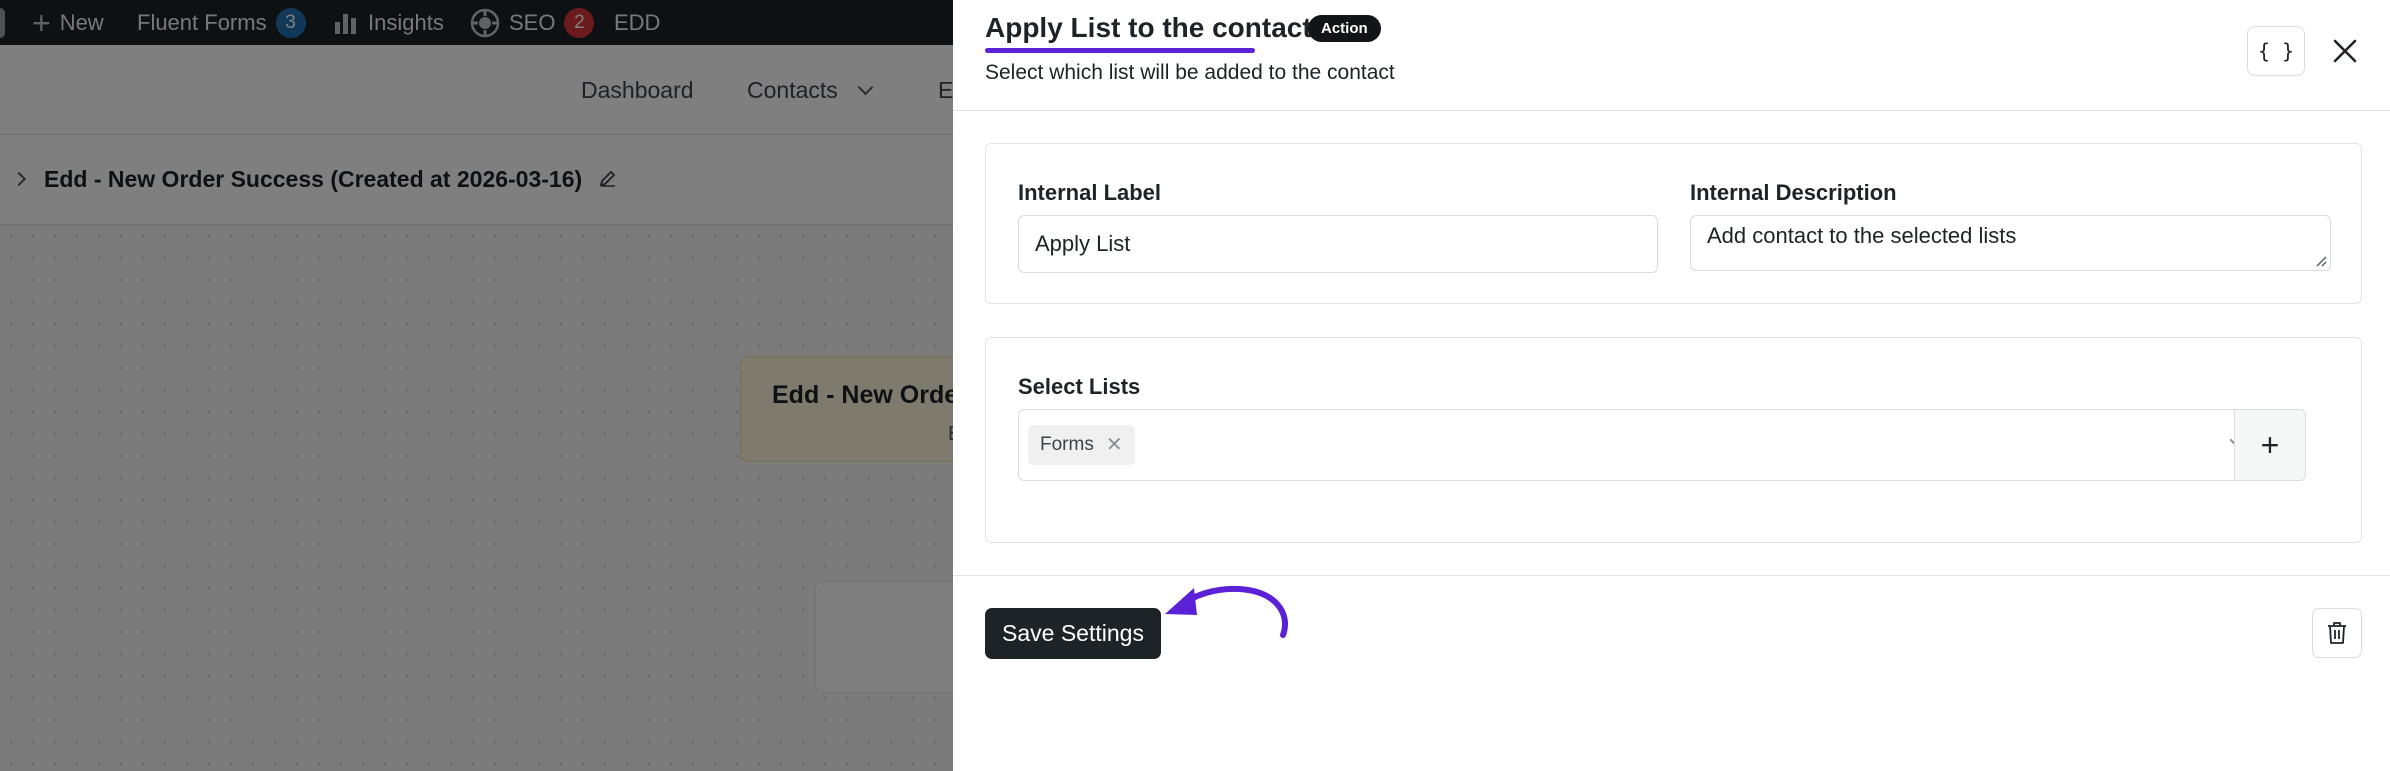  Describe the element at coordinates (1148, 27) in the screenshot. I see `drawer-title: Apply List to the contact` at that location.